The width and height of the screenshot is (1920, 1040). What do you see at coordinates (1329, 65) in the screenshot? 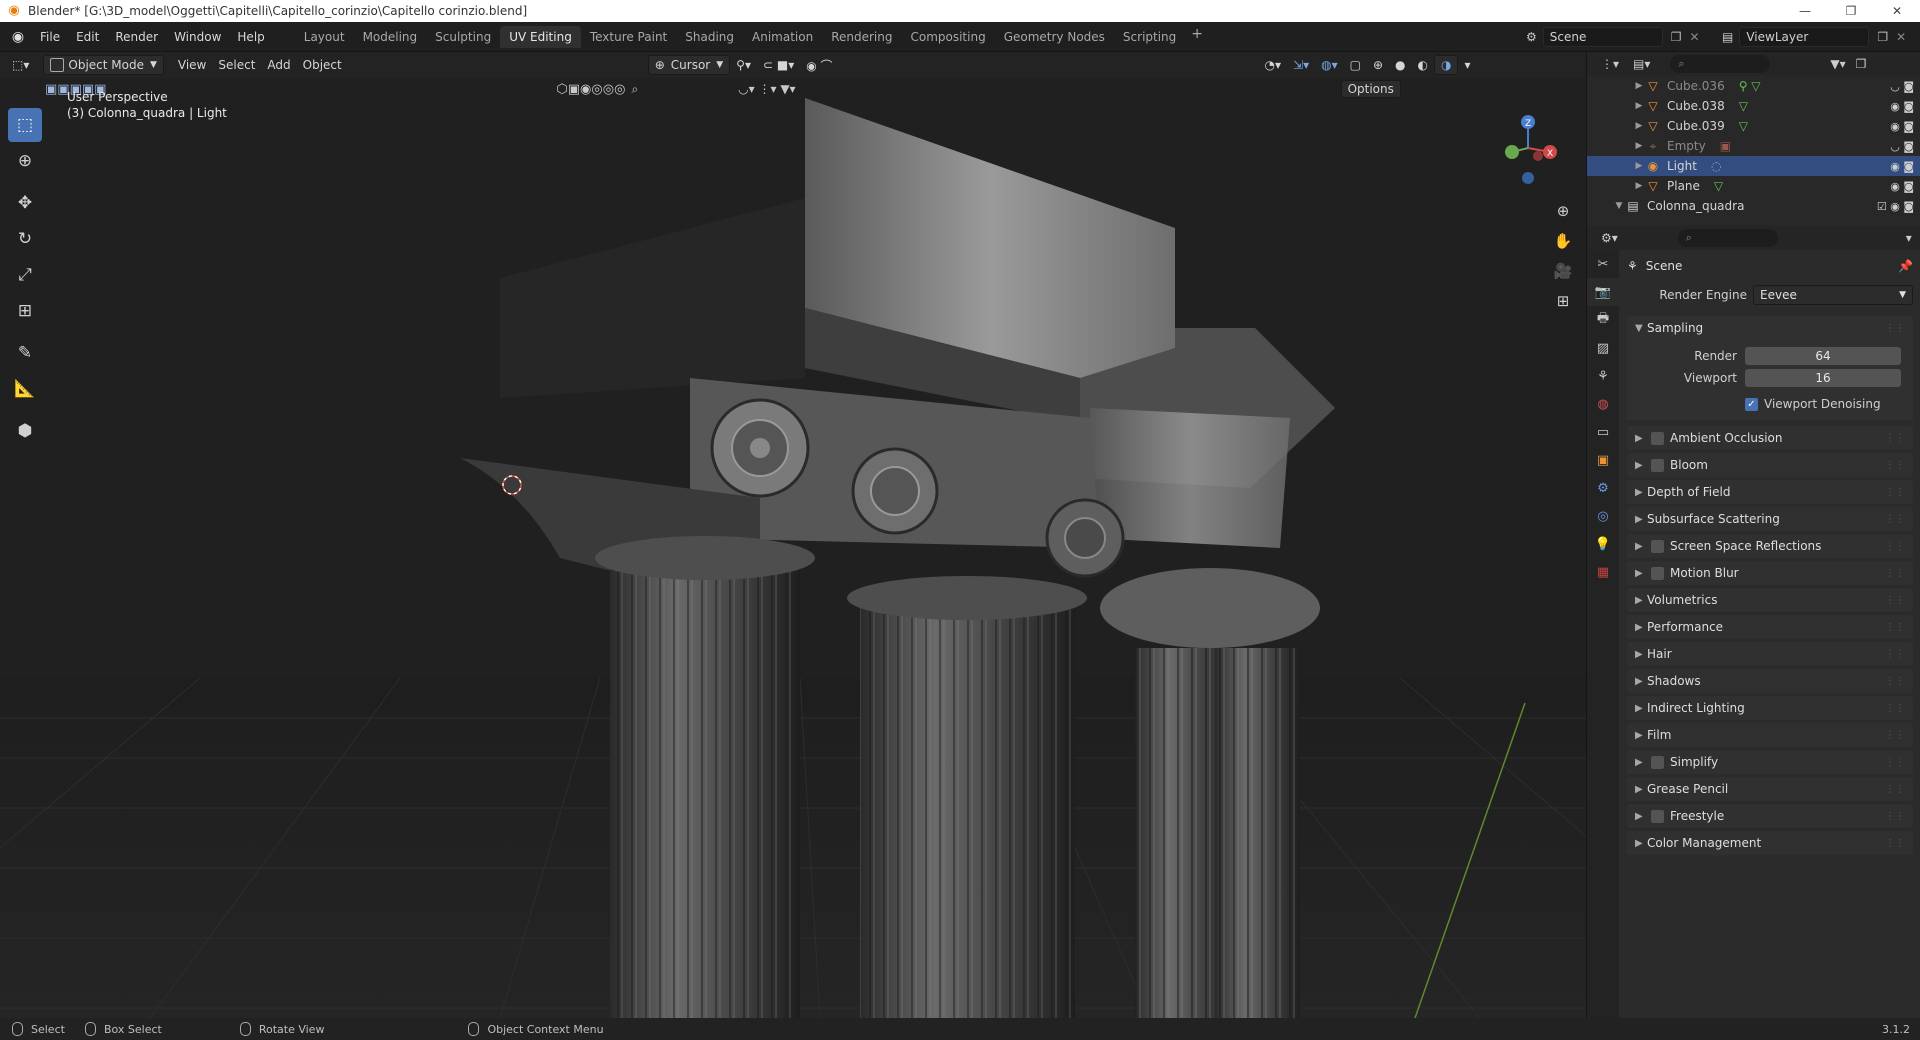
I see `overlay-toggle-icon: ◍▾` at bounding box center [1329, 65].